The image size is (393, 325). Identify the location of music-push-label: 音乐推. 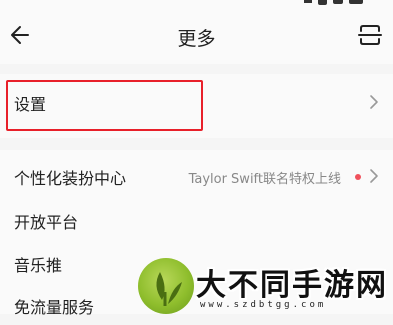
(38, 265).